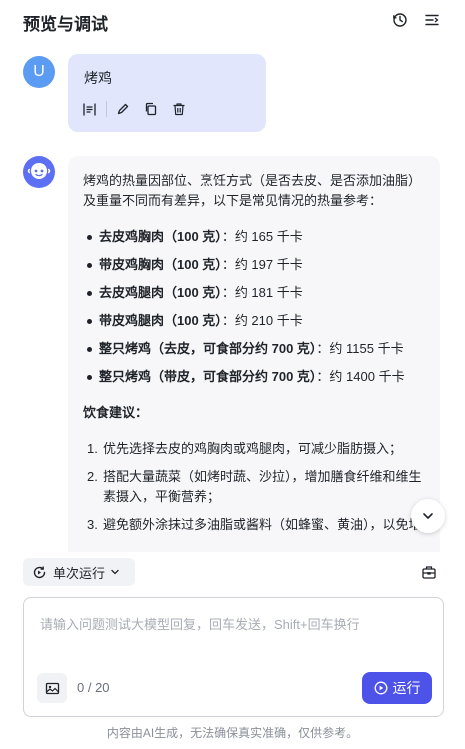 This screenshot has width=465, height=749. What do you see at coordinates (253, 349) in the screenshot?
I see `list-item: 整只烤鸡（去皮，可食部分约 700 克）：约 1155 千卡` at bounding box center [253, 349].